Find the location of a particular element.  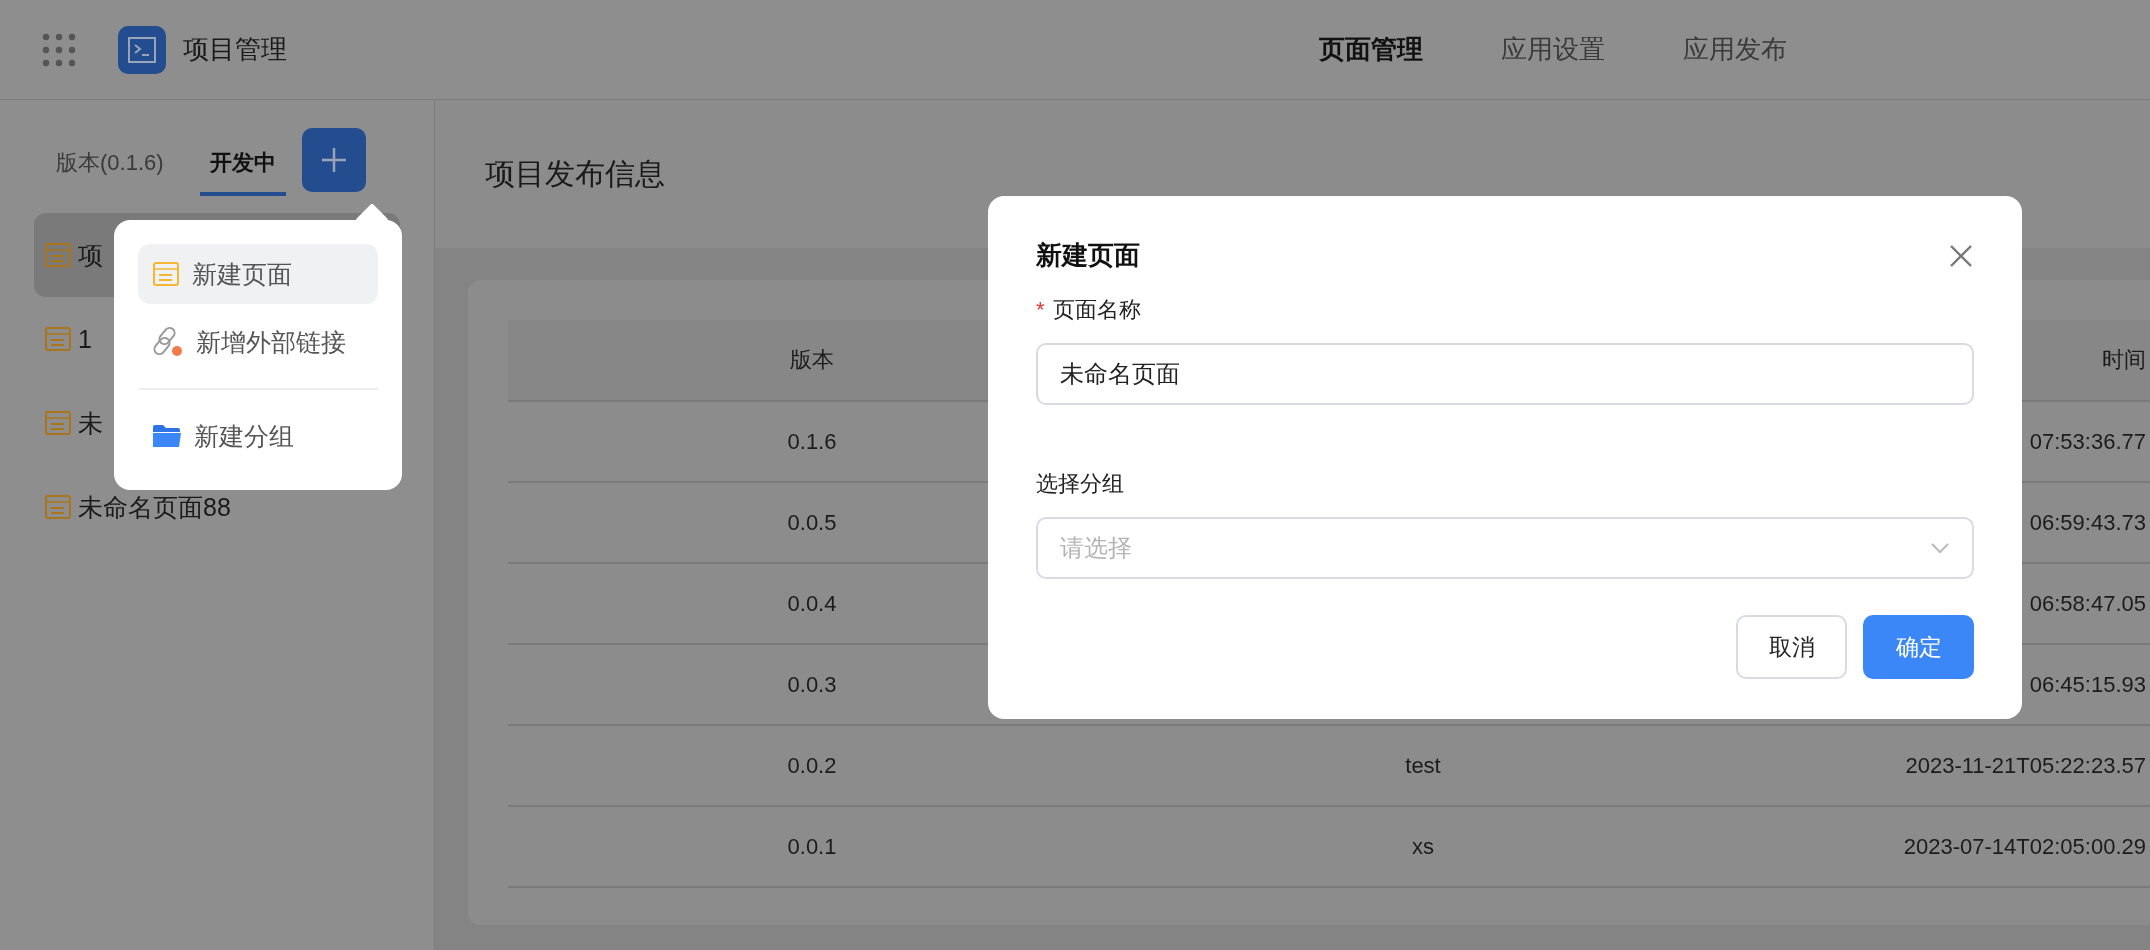

required-mark: * is located at coordinates (1040, 310).